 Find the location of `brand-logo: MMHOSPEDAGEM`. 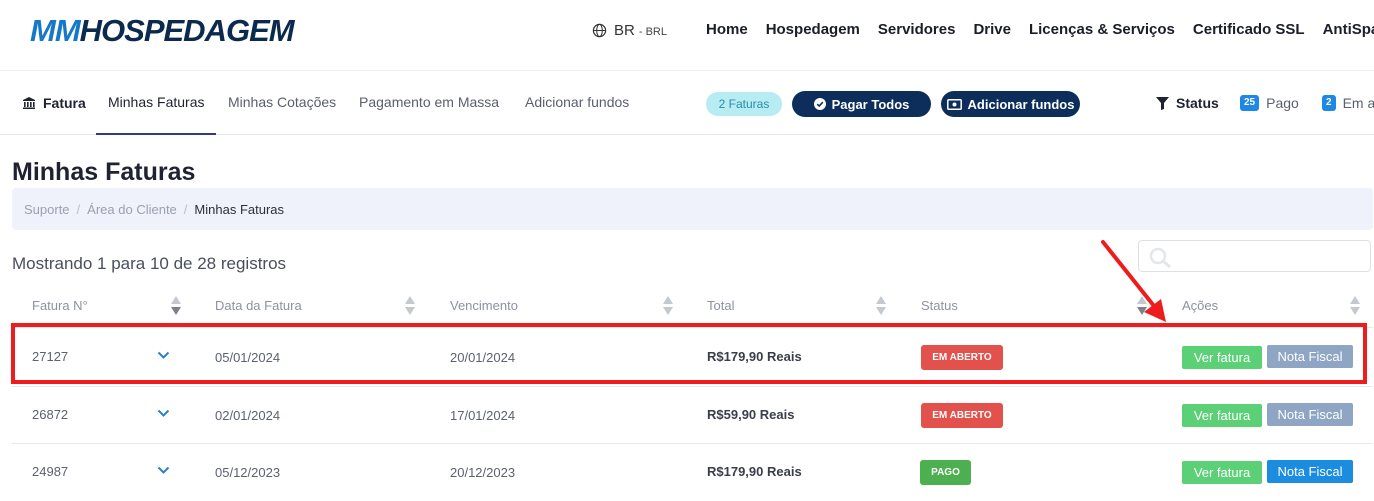

brand-logo: MMHOSPEDAGEM is located at coordinates (162, 30).